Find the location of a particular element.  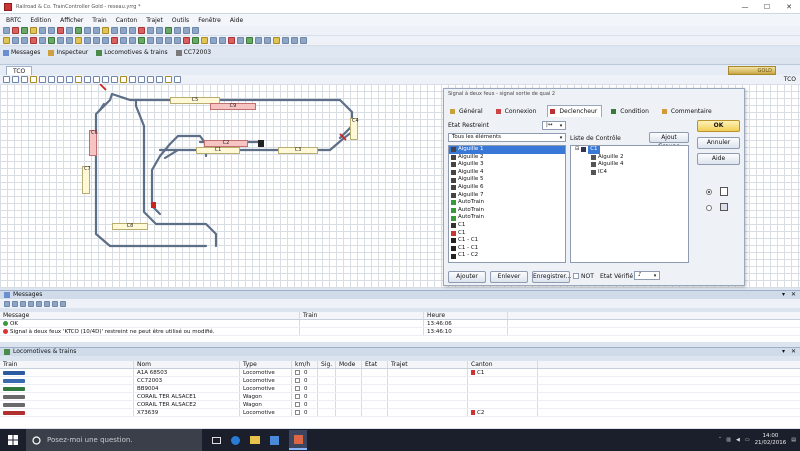

doc-tab-3: CC72003 is located at coordinates (193, 52).